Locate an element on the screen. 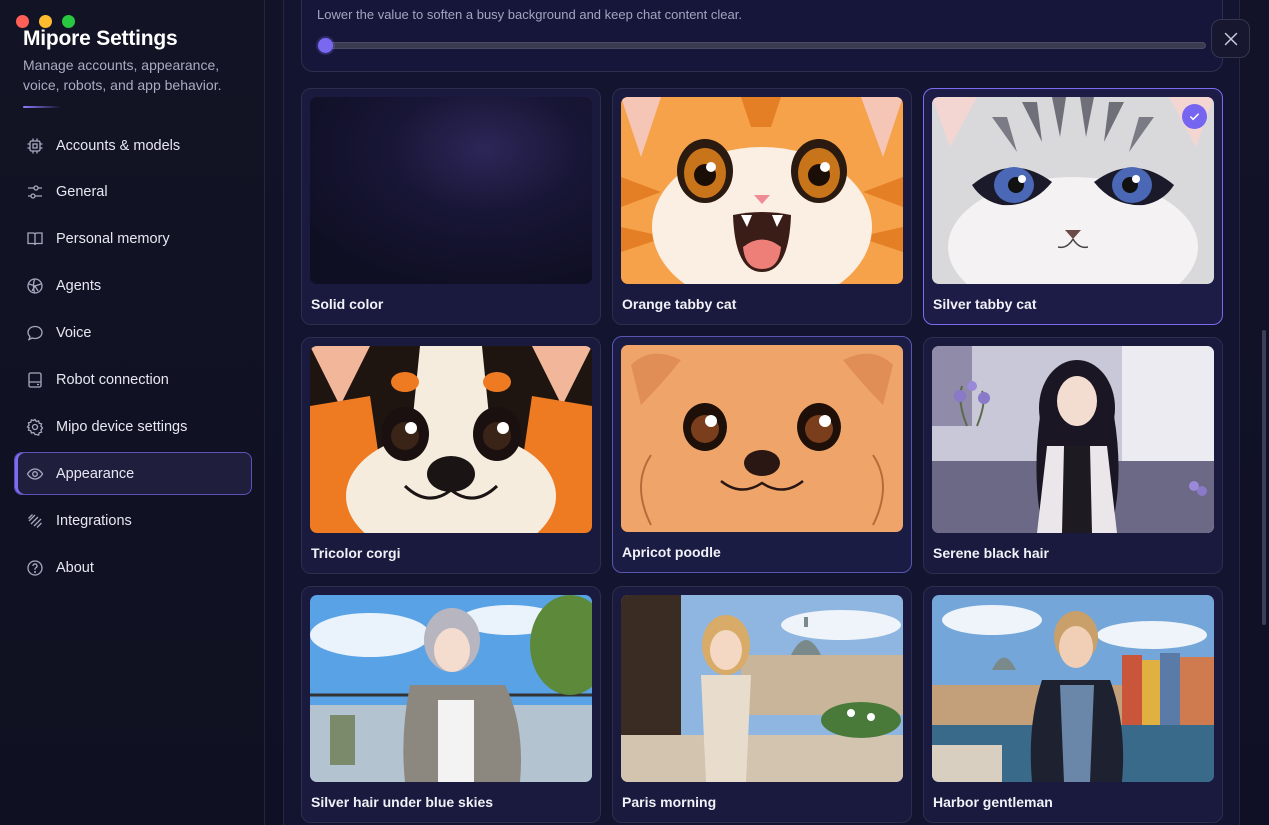 The height and width of the screenshot is (825, 1269). close-settings-button is located at coordinates (1230, 38).